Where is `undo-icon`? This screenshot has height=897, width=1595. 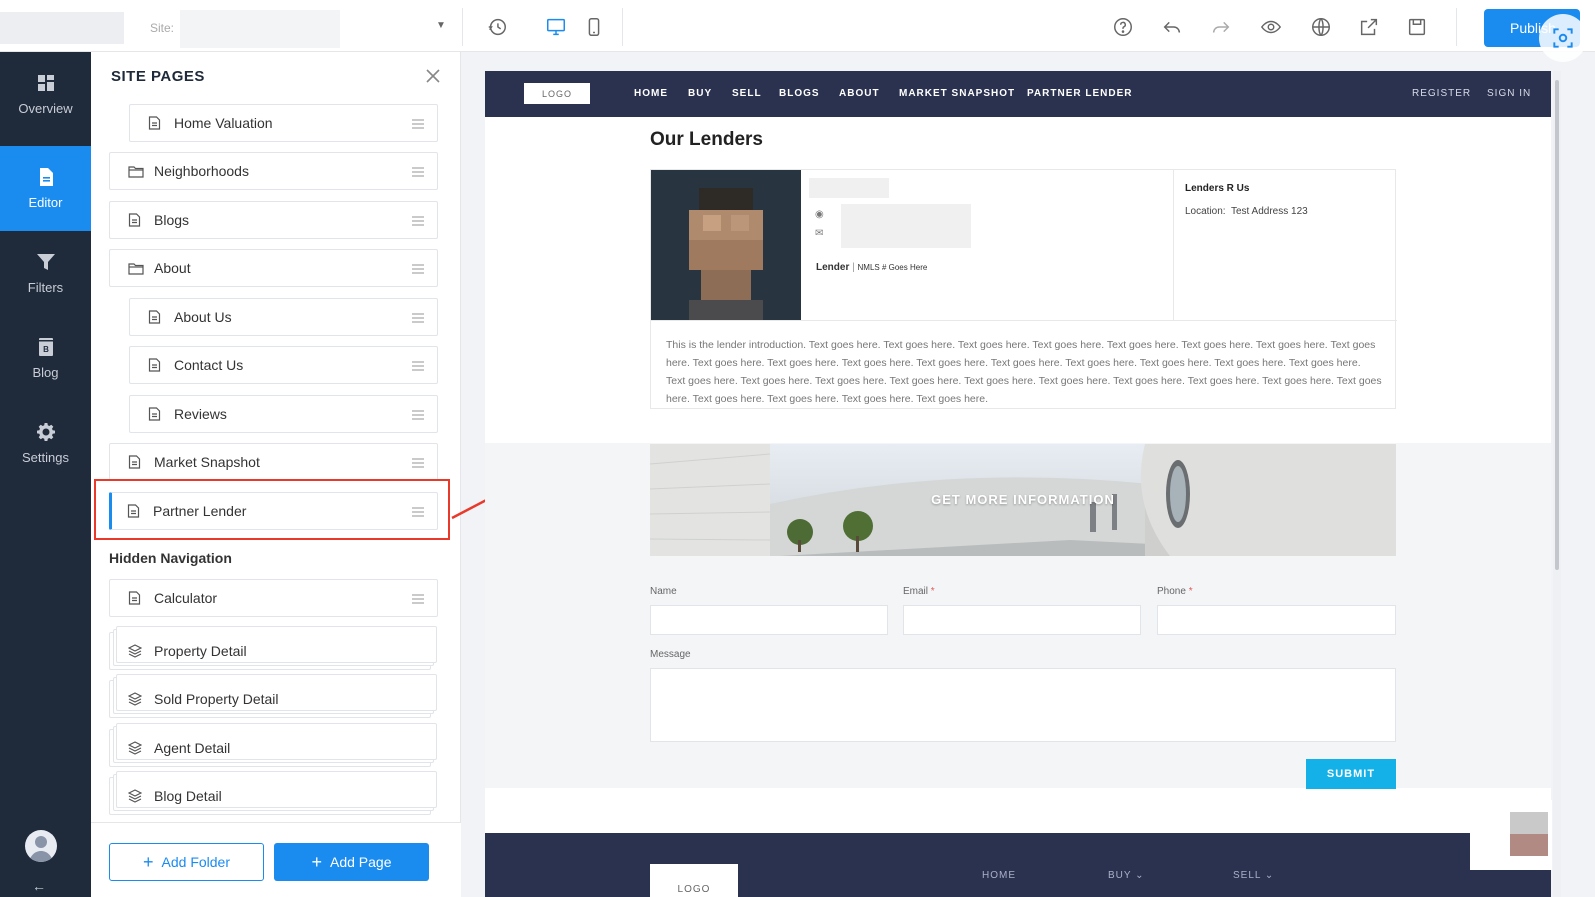 undo-icon is located at coordinates (1172, 27).